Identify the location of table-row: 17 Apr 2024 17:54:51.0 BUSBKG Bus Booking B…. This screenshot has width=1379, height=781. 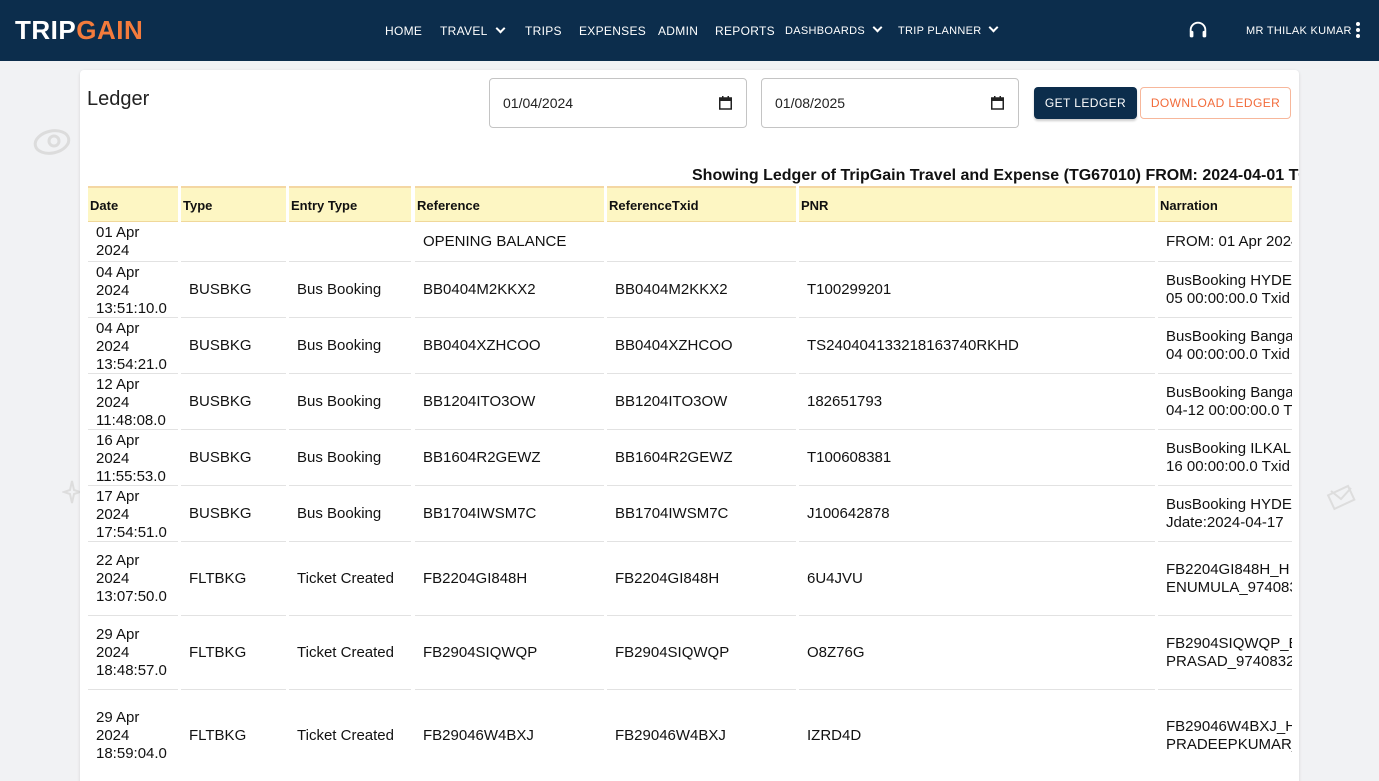
(690, 514).